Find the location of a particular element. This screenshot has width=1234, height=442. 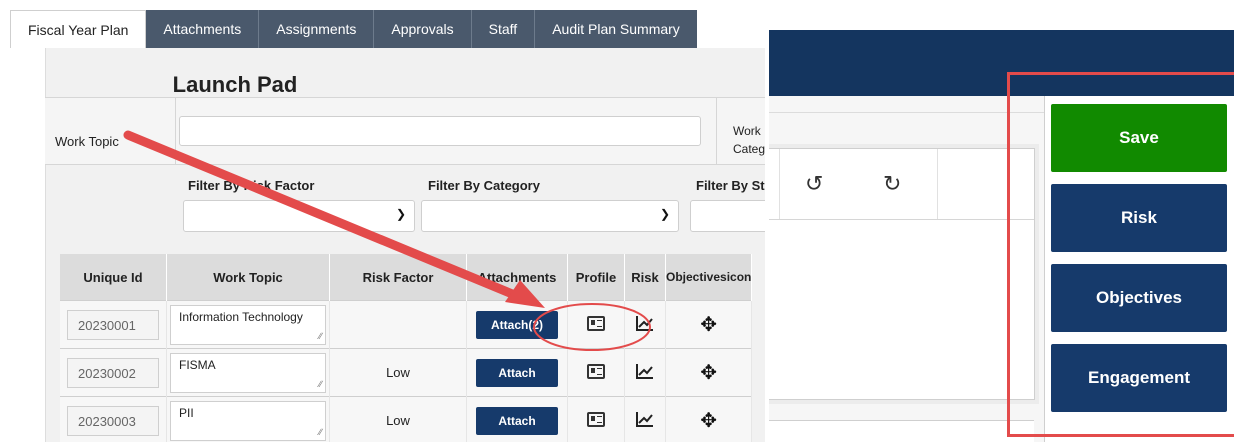

work-topic-field: PII ∕∕ is located at coordinates (248, 420).